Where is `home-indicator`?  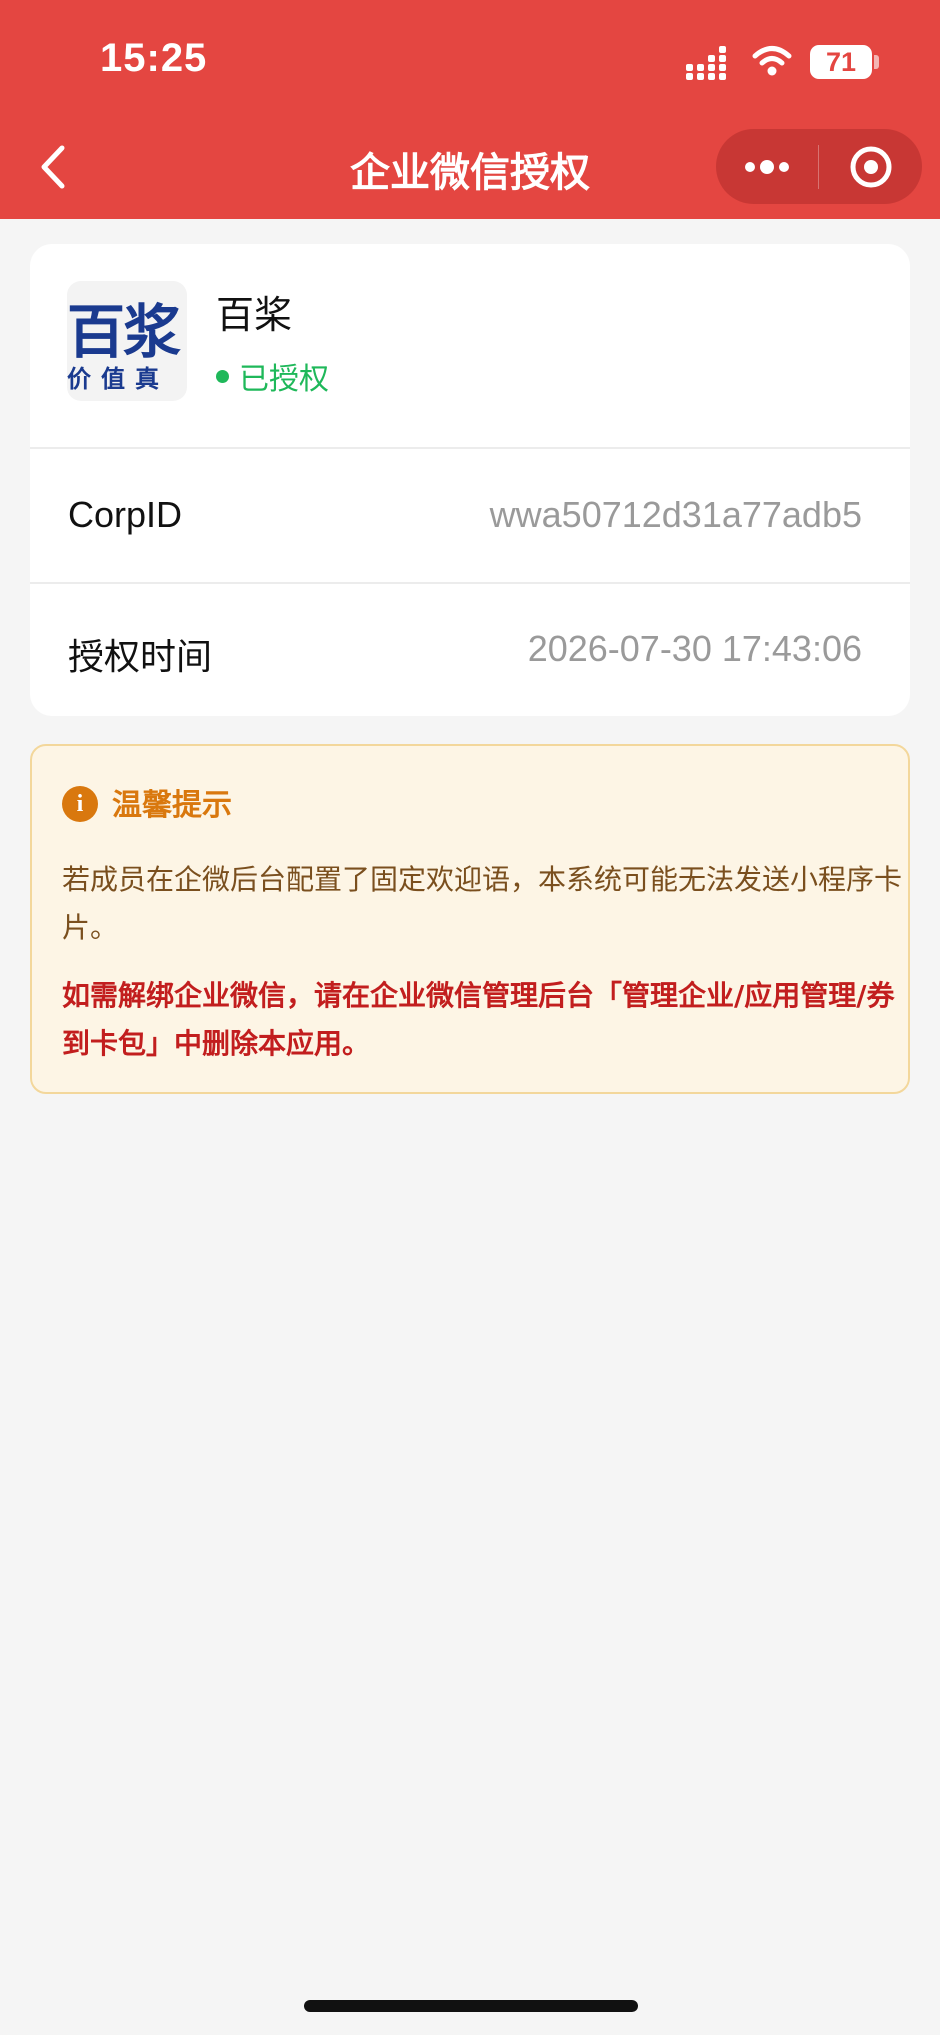
home-indicator is located at coordinates (471, 2006).